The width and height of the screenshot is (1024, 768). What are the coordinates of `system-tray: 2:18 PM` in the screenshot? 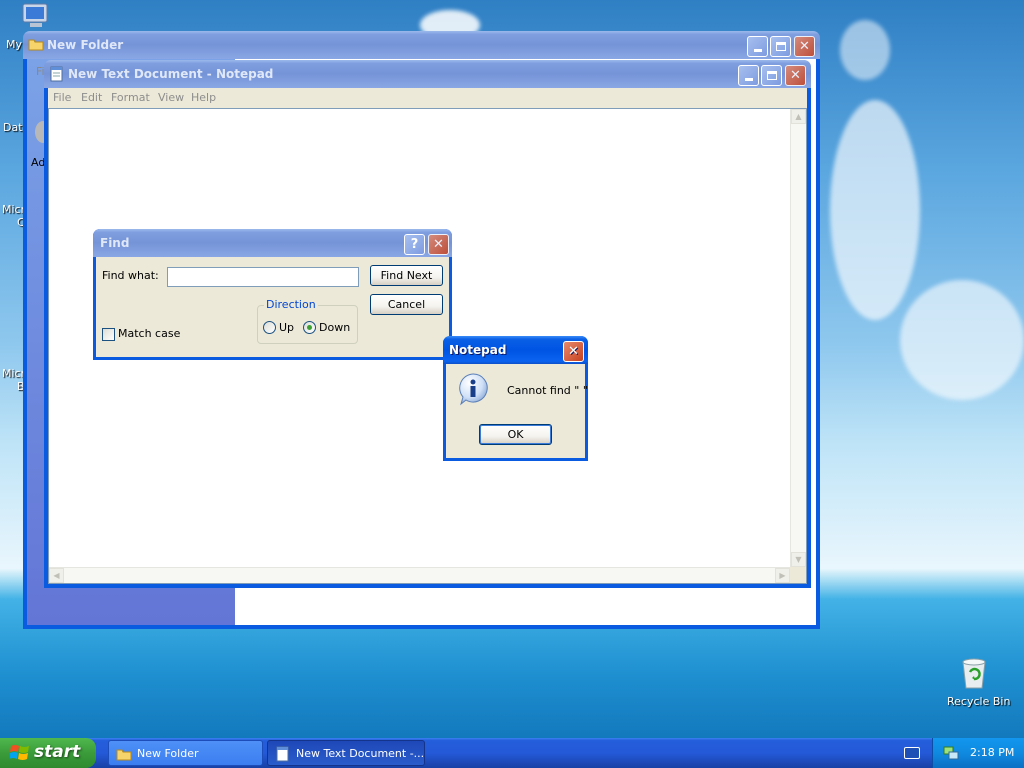 It's located at (978, 753).